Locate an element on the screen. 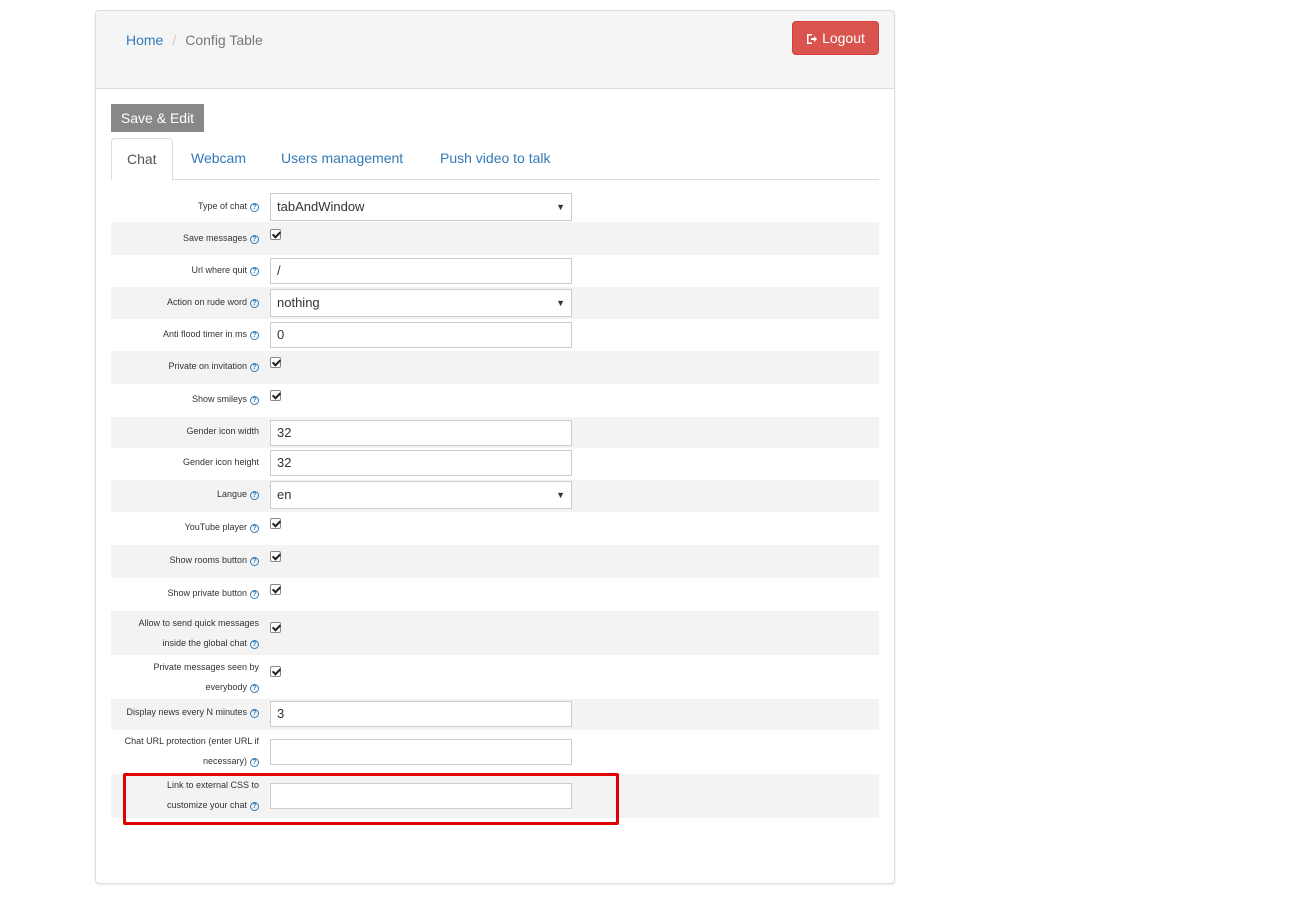 The width and height of the screenshot is (1304, 916). label-text-line2: inside the global chat is located at coordinates (204, 643).